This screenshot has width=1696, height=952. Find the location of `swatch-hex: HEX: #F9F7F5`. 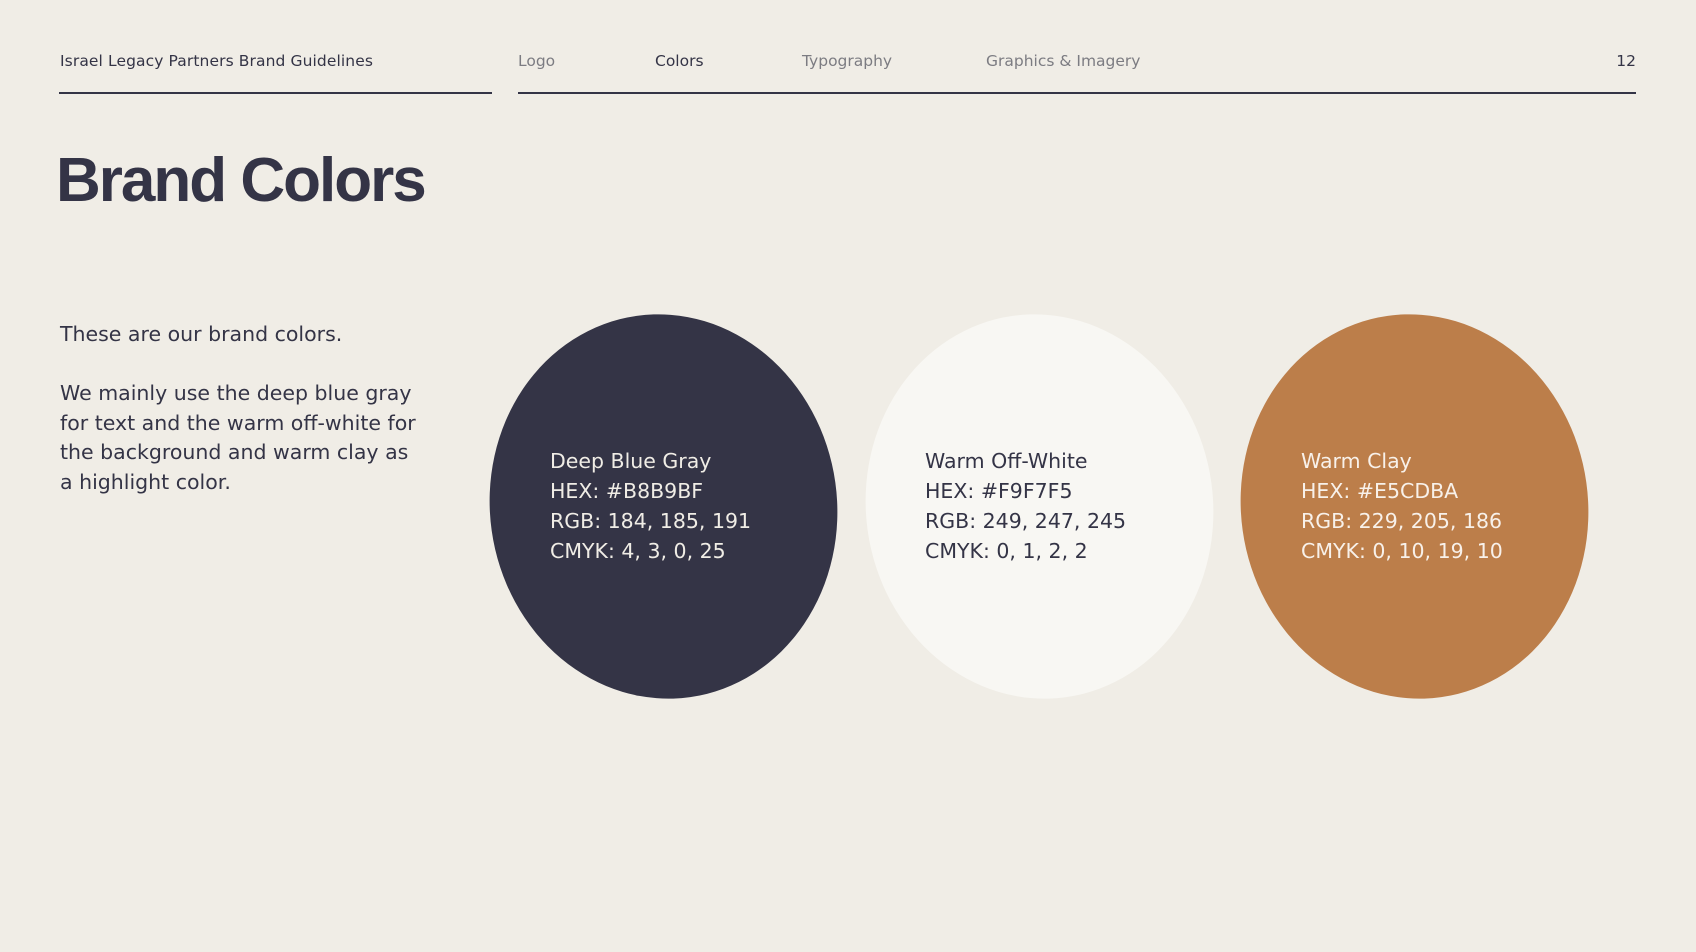

swatch-hex: HEX: #F9F7F5 is located at coordinates (999, 491).